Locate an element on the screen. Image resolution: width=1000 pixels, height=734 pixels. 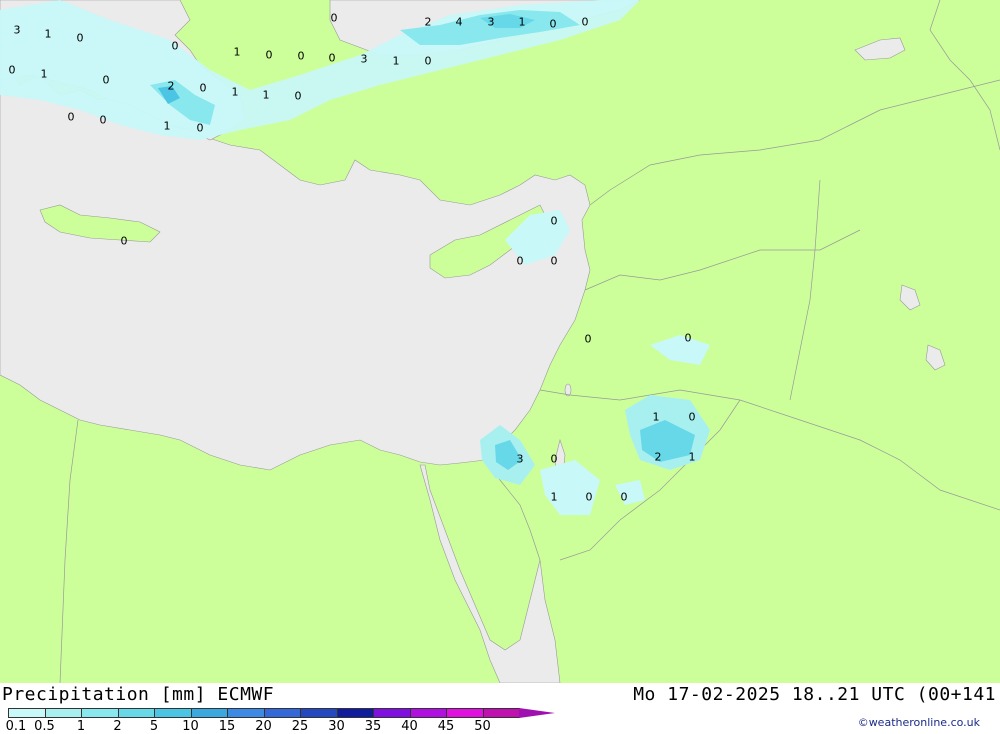
legend-tick-label: 0.5 is located at coordinates (44, 726).